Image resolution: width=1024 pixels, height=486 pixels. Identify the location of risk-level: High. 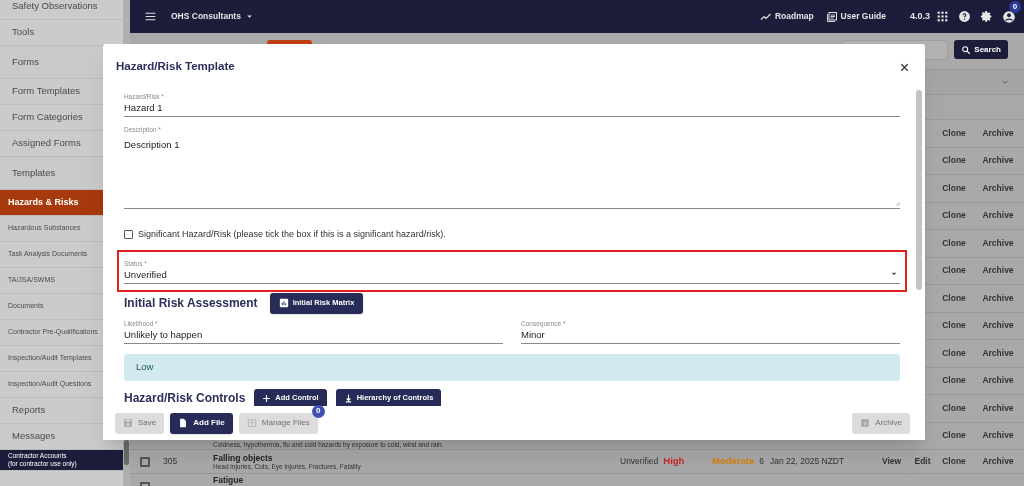
(674, 461).